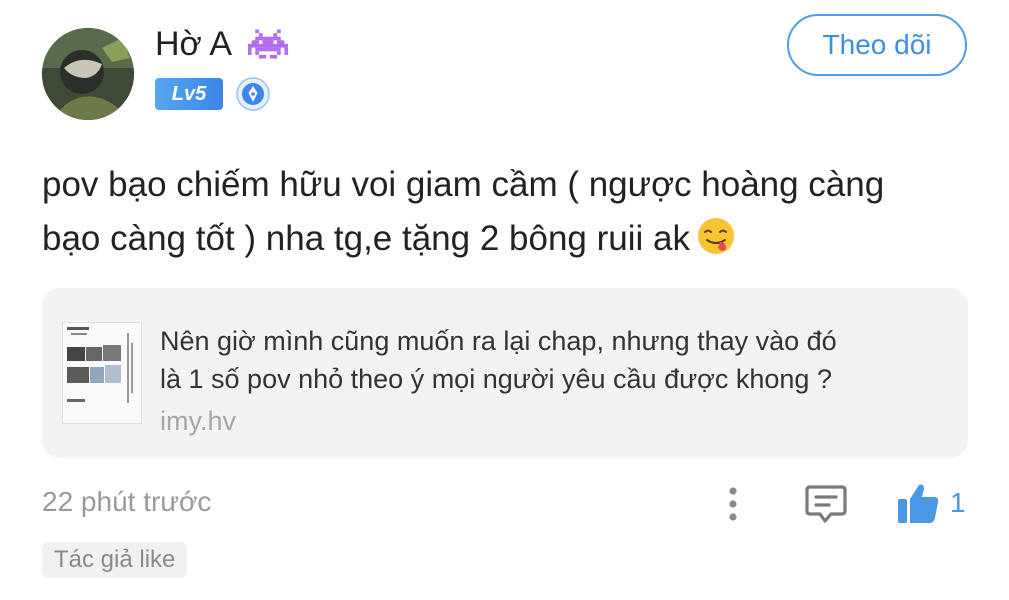  What do you see at coordinates (877, 45) in the screenshot?
I see `follow-button: Theo dõi` at bounding box center [877, 45].